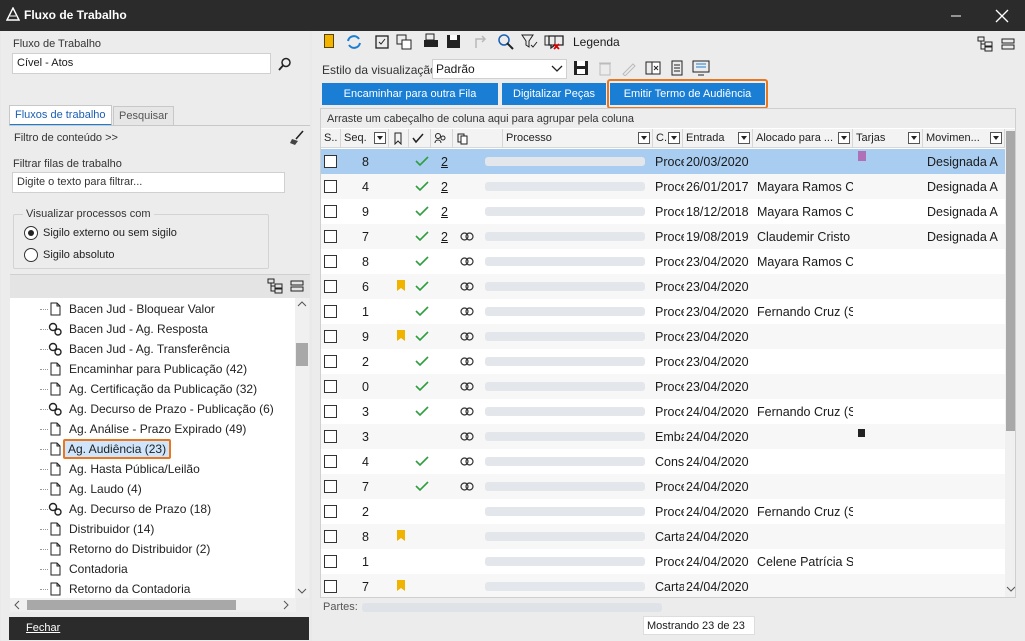 The width and height of the screenshot is (1025, 641). What do you see at coordinates (663, 585) in the screenshot?
I see `table-row: 7 Carta 24/04/2020` at bounding box center [663, 585].